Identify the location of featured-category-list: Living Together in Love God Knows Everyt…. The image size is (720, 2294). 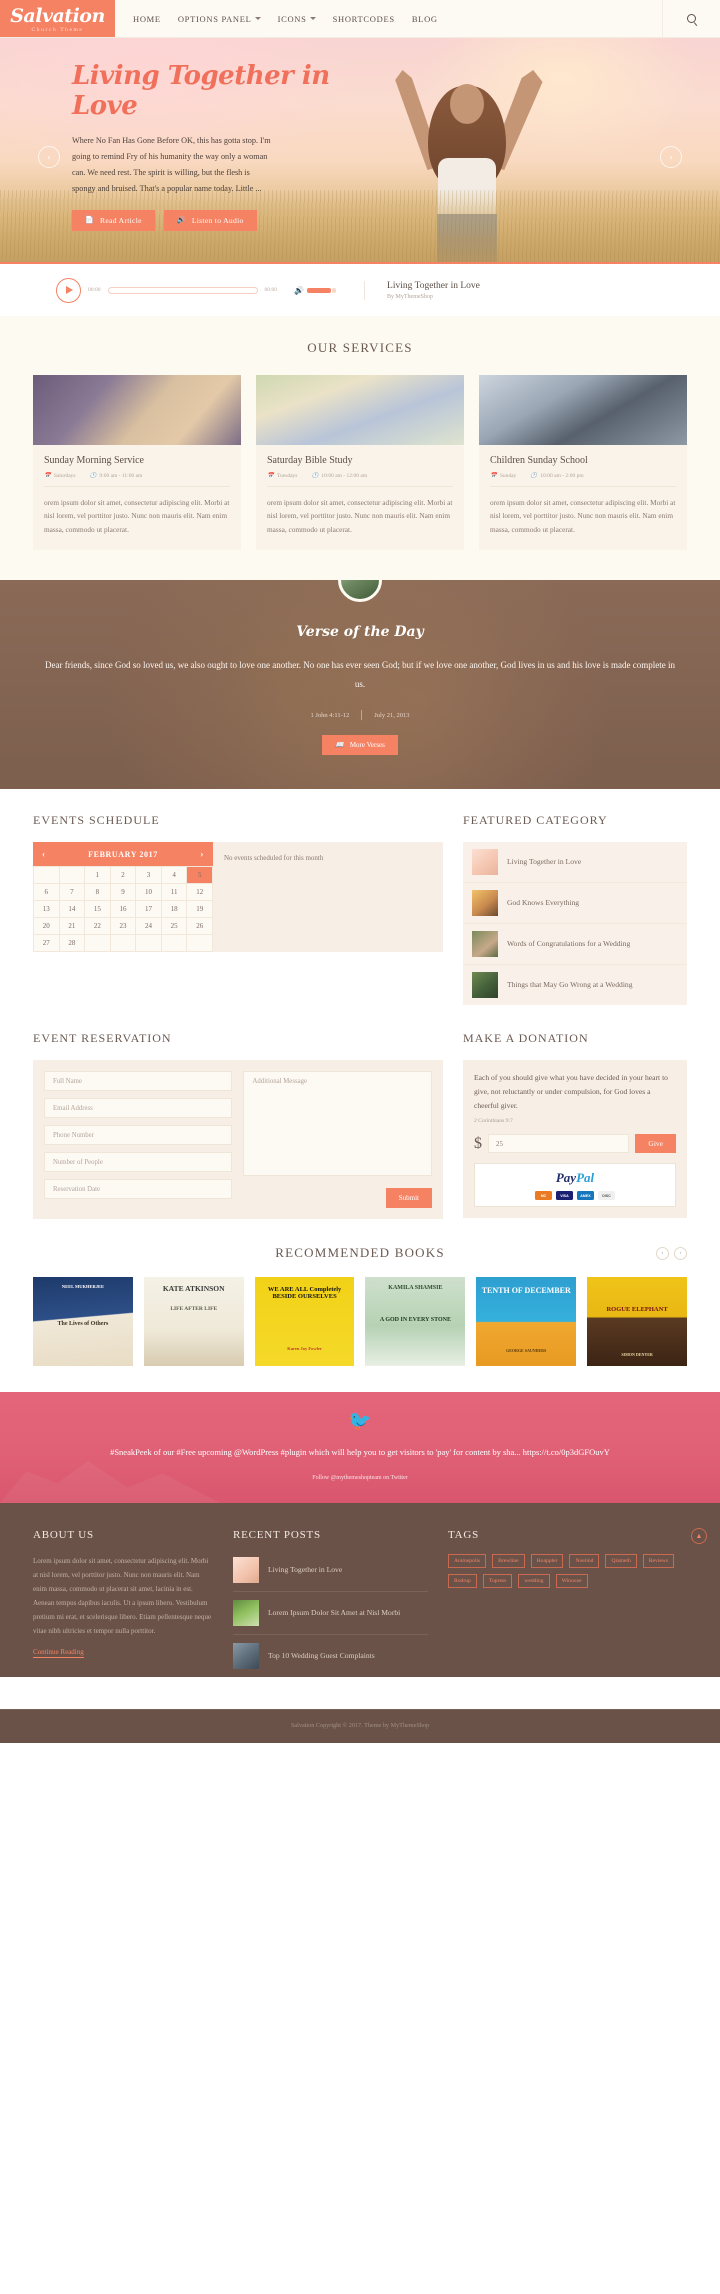
(574, 924).